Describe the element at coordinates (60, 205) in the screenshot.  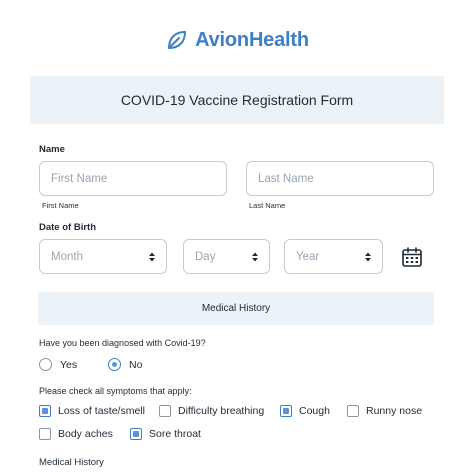
I see `first-name-sublabel: First Name` at that location.